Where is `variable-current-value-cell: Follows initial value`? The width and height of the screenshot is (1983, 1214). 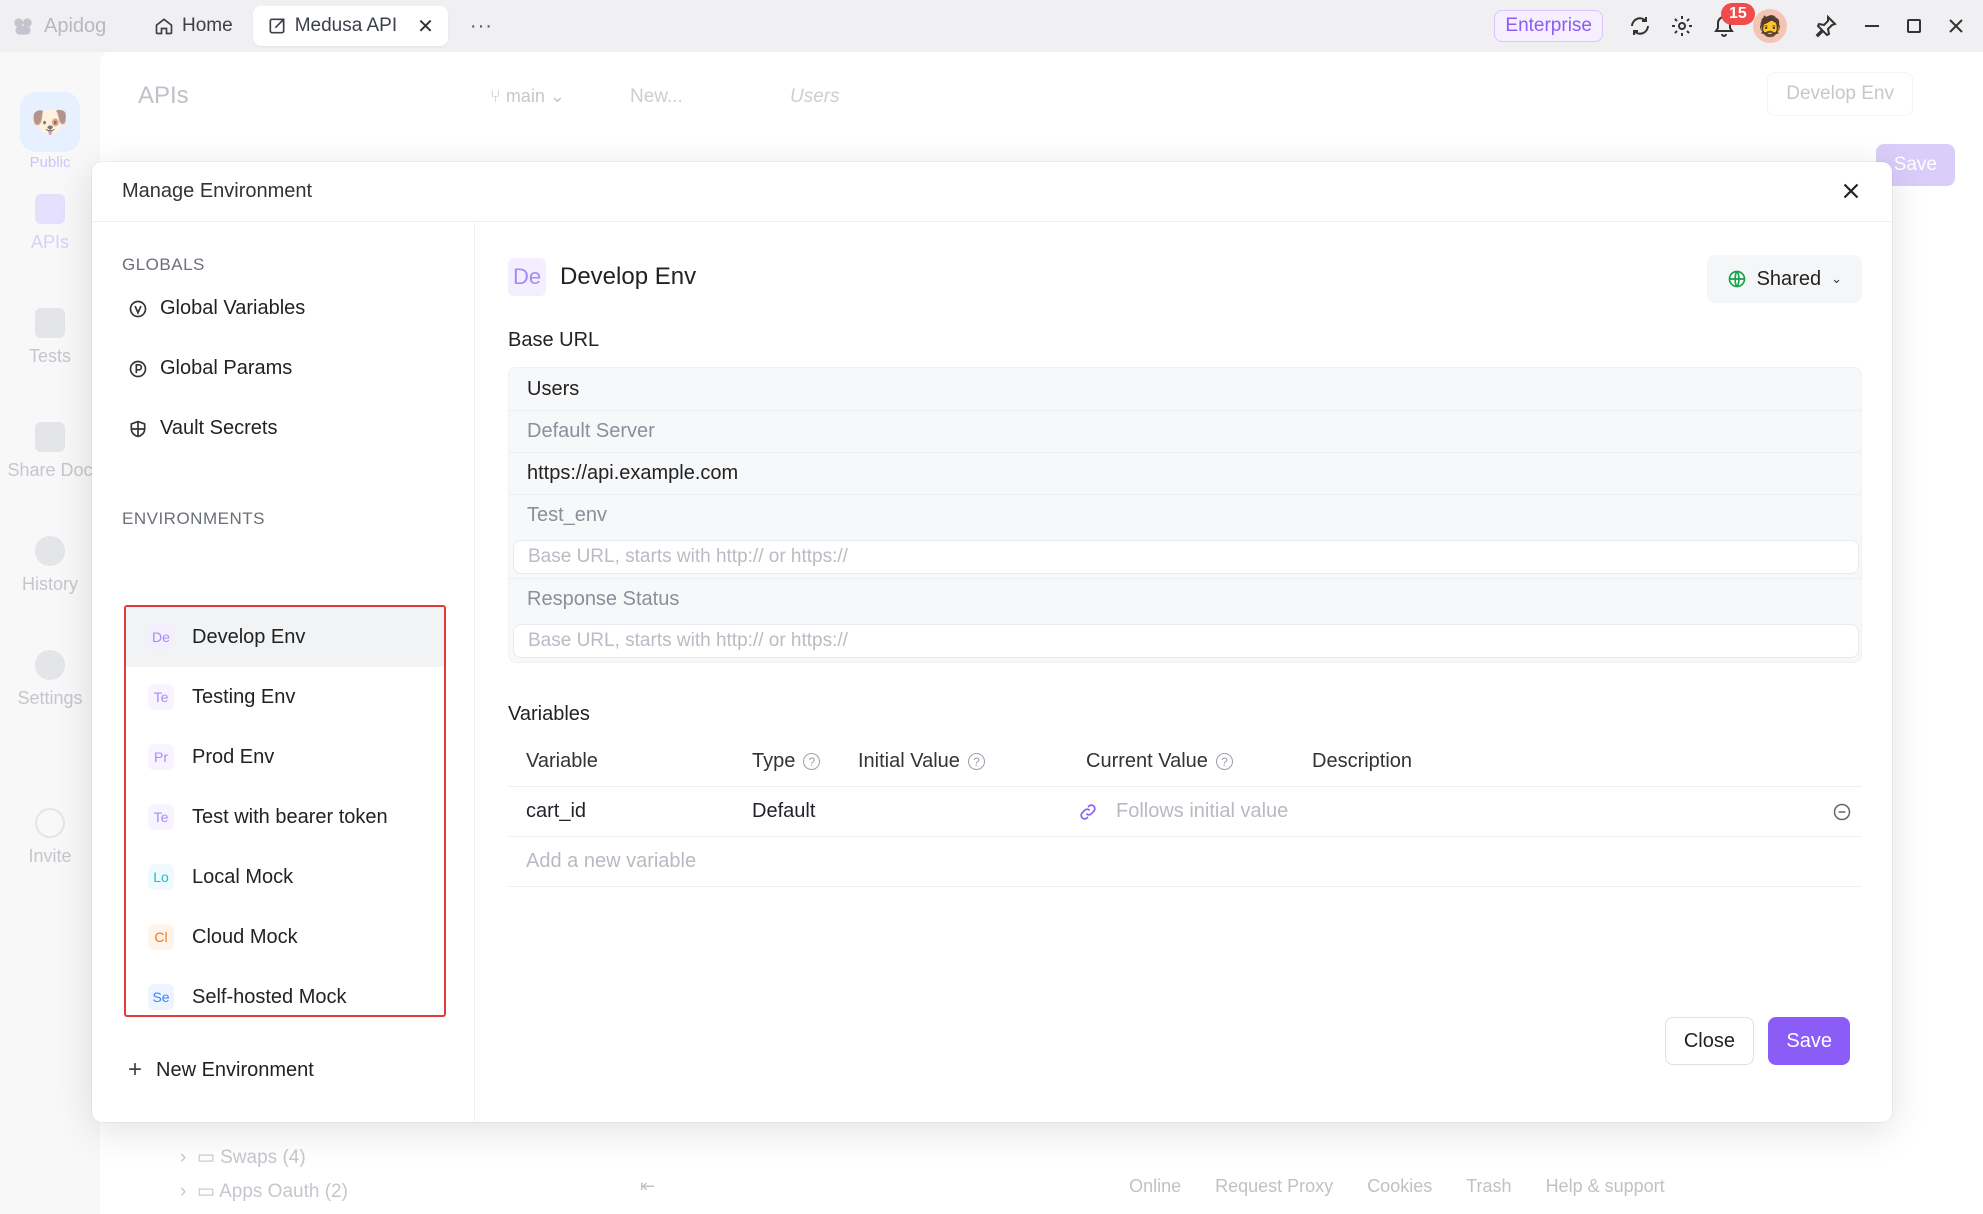
variable-current-value-cell: Follows initial value is located at coordinates (1183, 811).